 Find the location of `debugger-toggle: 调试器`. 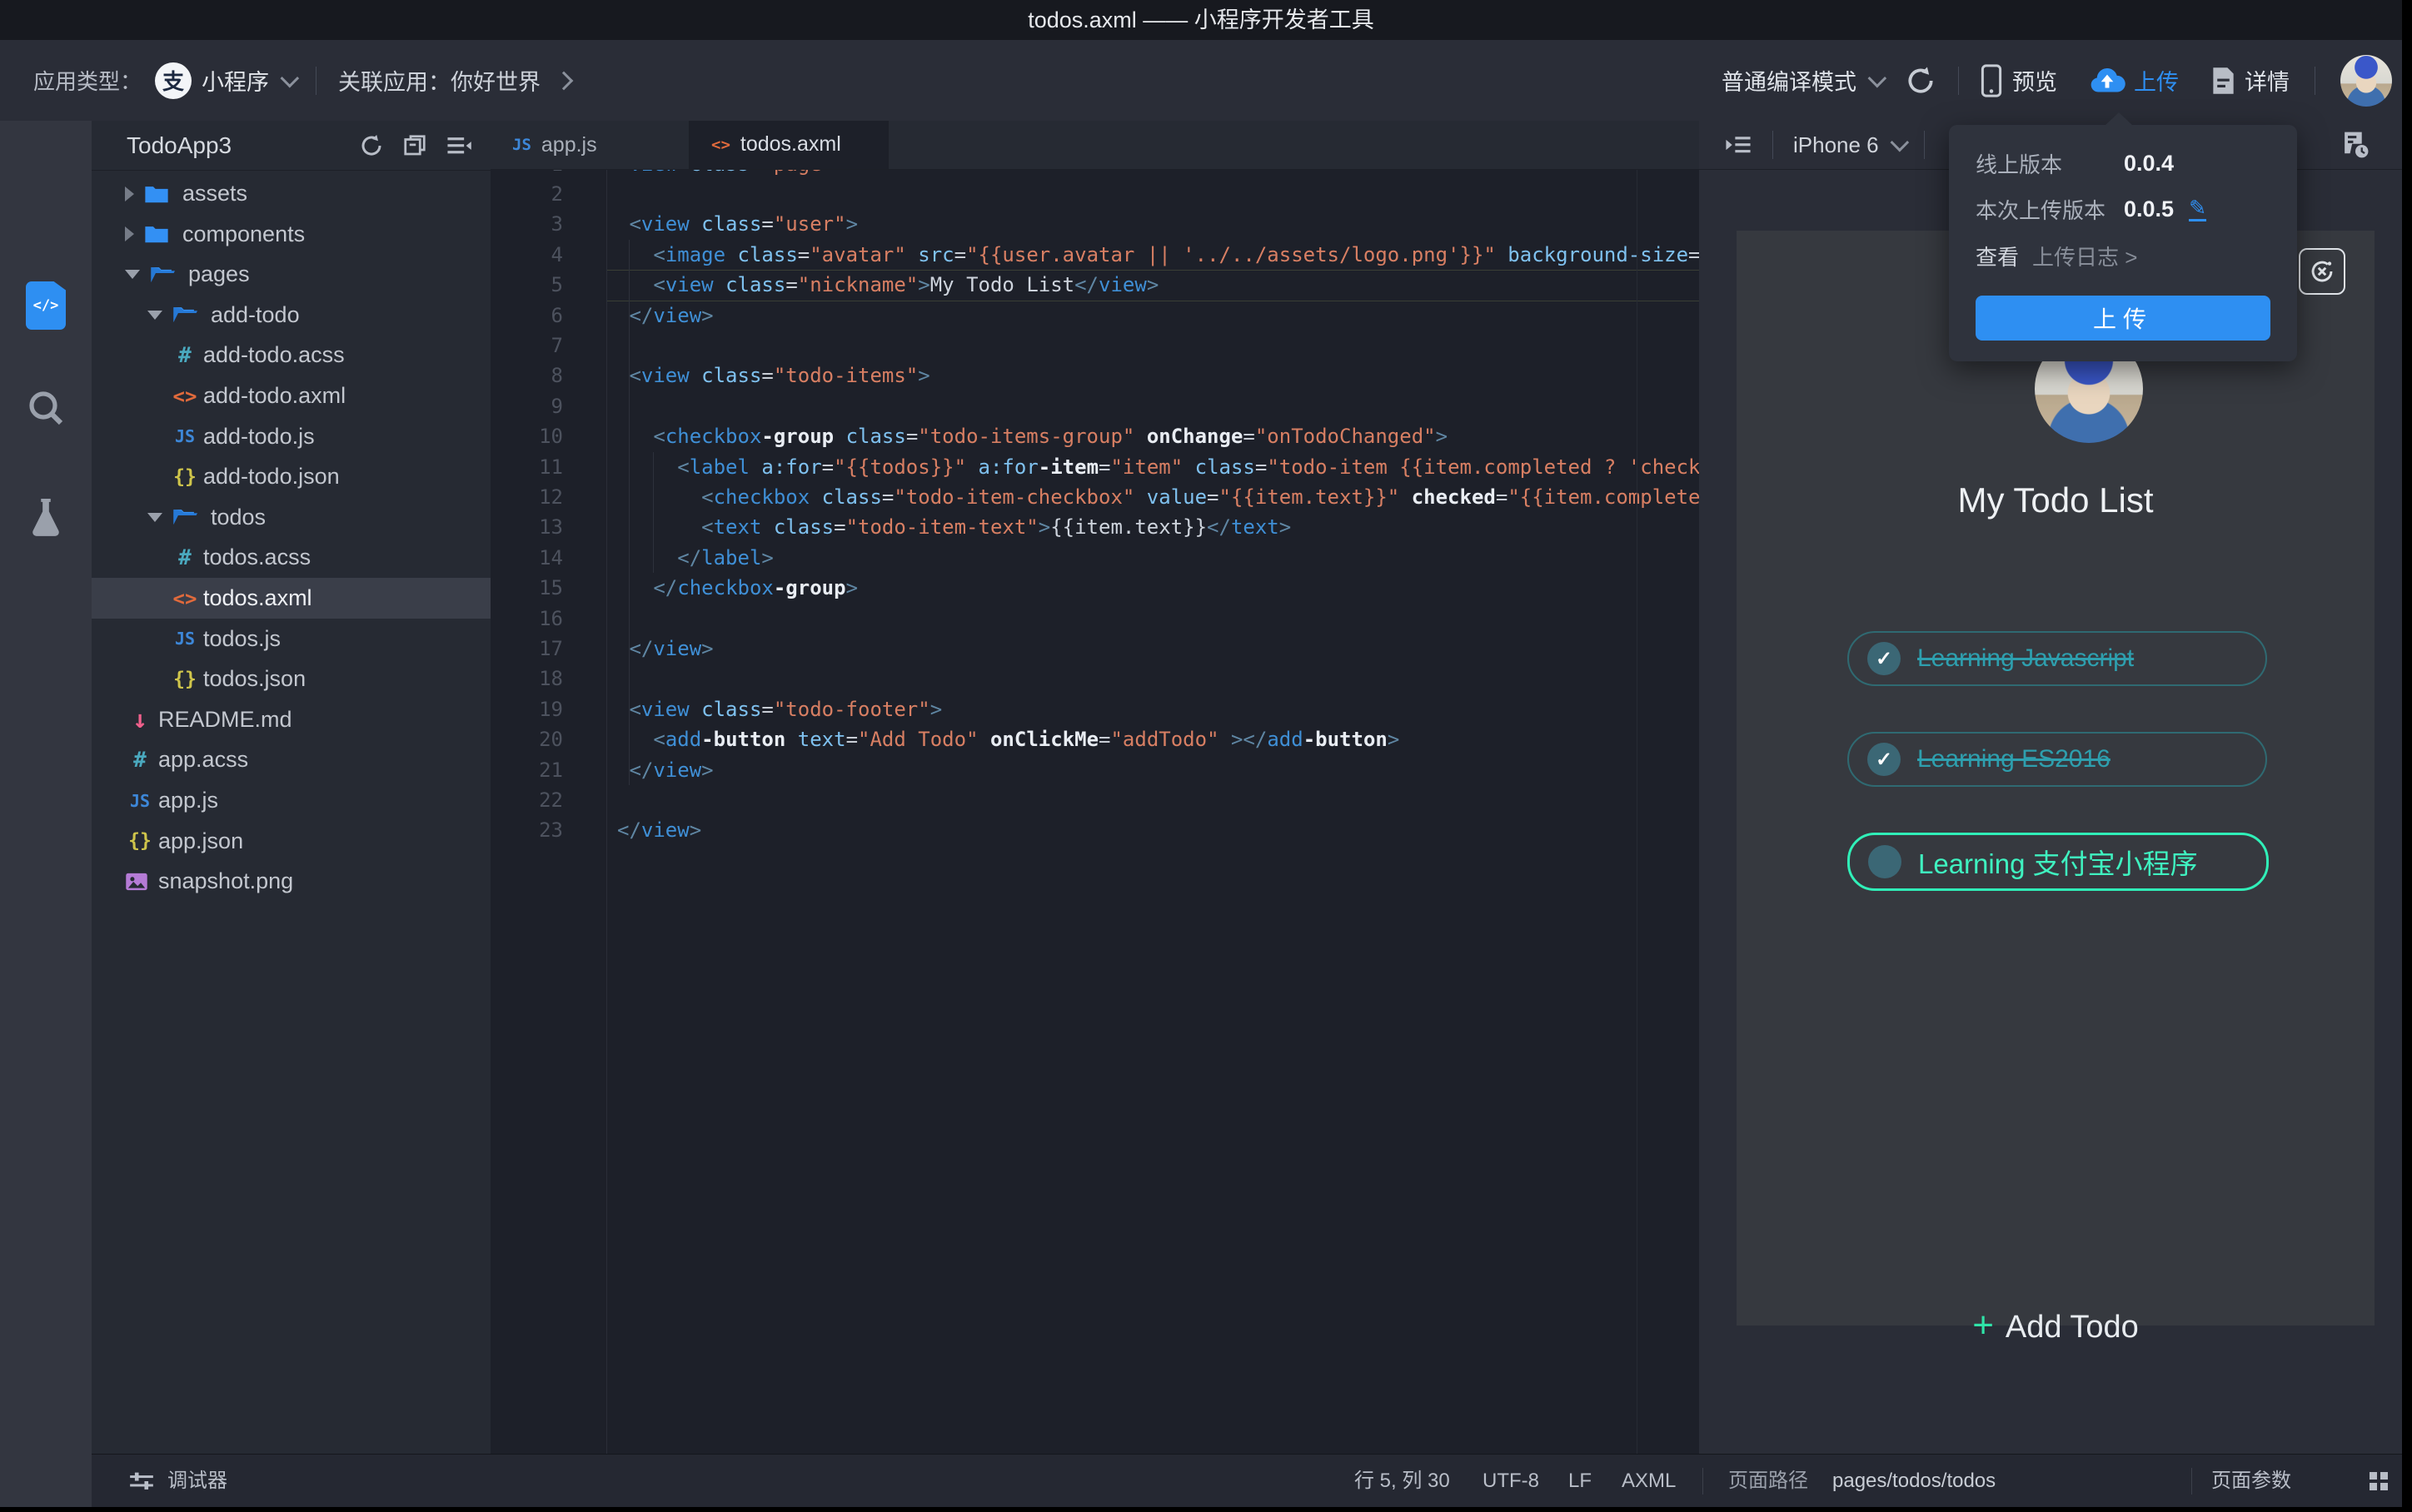

debugger-toggle: 调试器 is located at coordinates (178, 1481).